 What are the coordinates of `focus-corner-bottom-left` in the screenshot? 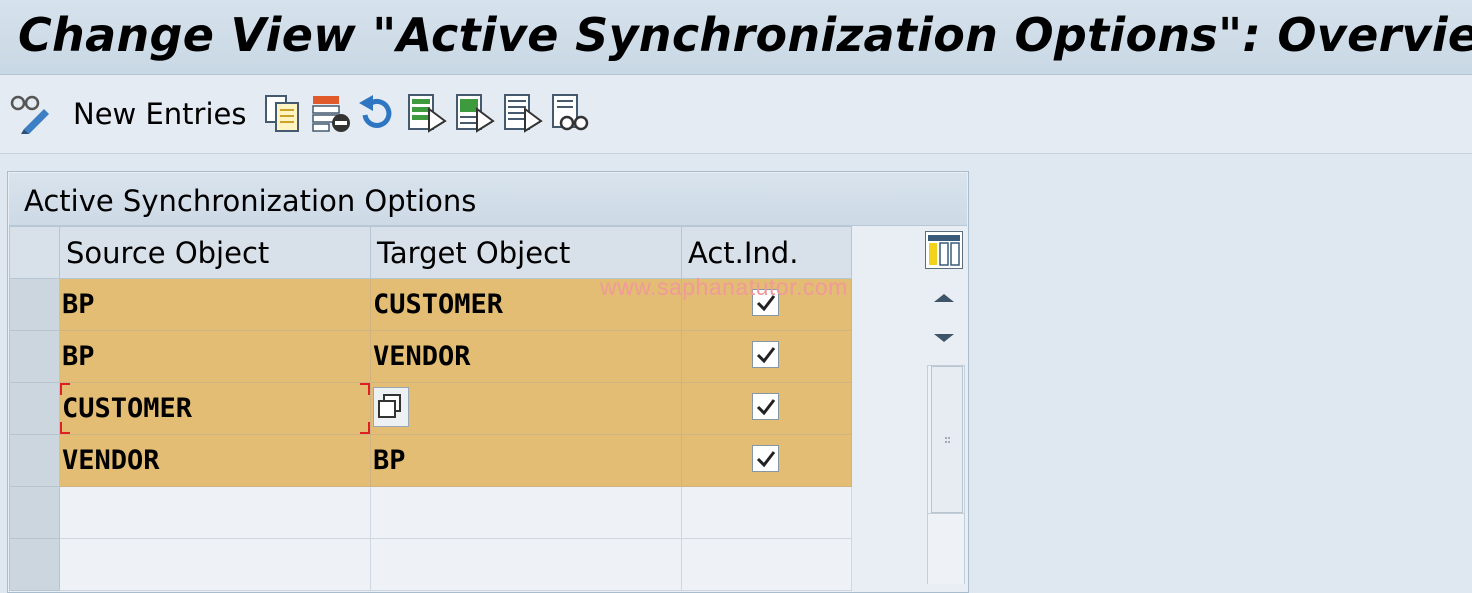 It's located at (65, 428).